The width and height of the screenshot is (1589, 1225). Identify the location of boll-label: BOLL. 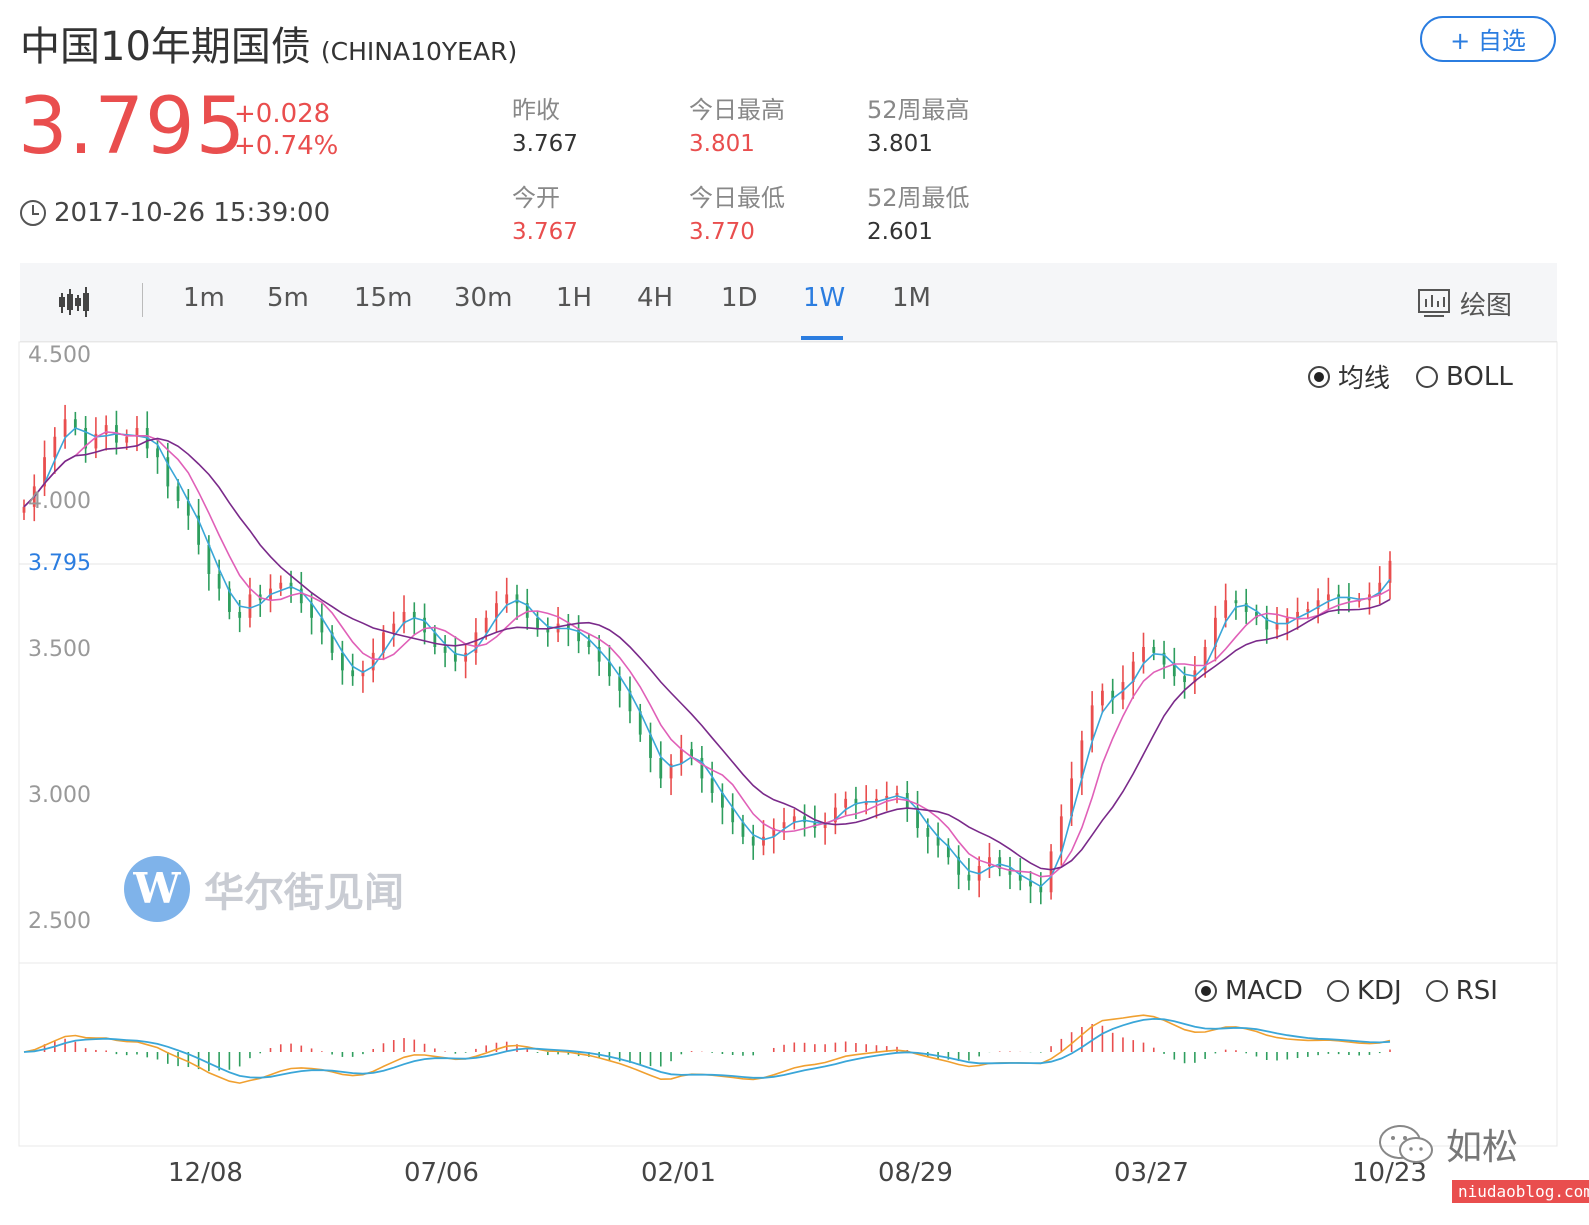
(1479, 376).